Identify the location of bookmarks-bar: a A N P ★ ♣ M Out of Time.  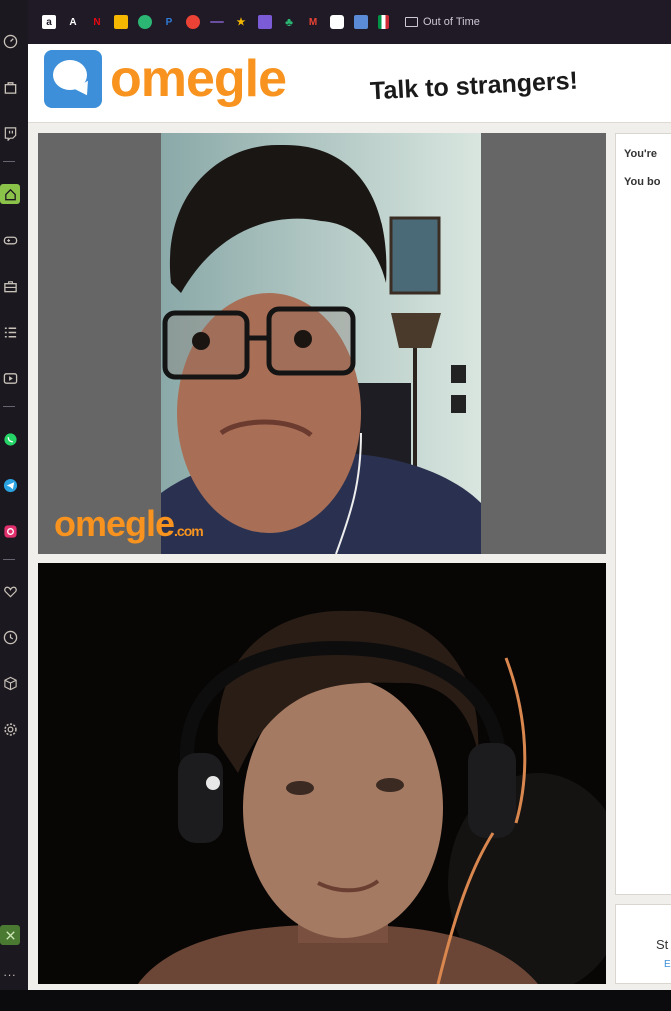
(349, 22).